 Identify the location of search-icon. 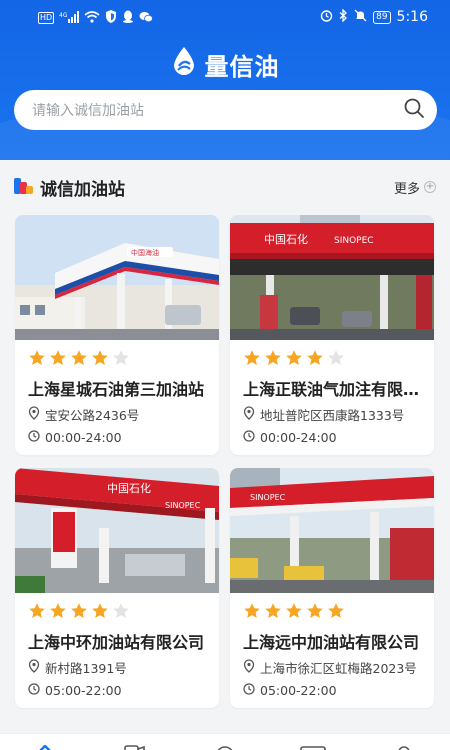
(414, 110).